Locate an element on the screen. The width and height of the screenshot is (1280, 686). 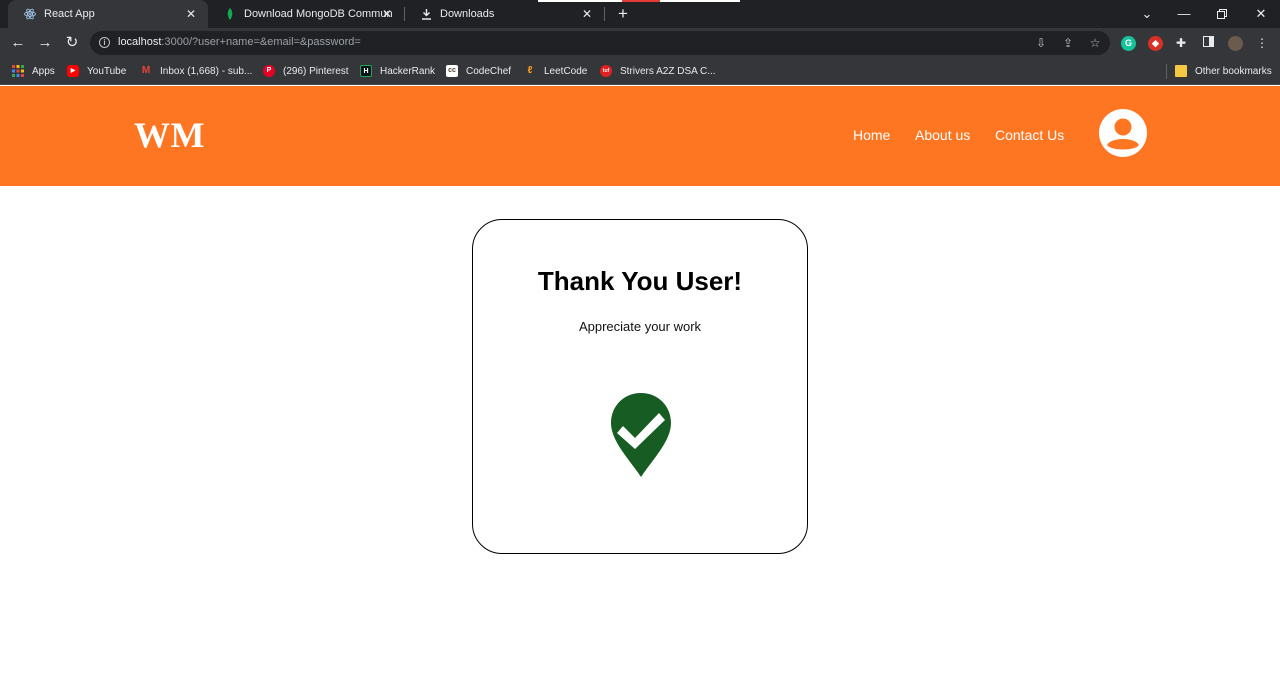
extension-badge-icon: ◆ is located at coordinates (1155, 43).